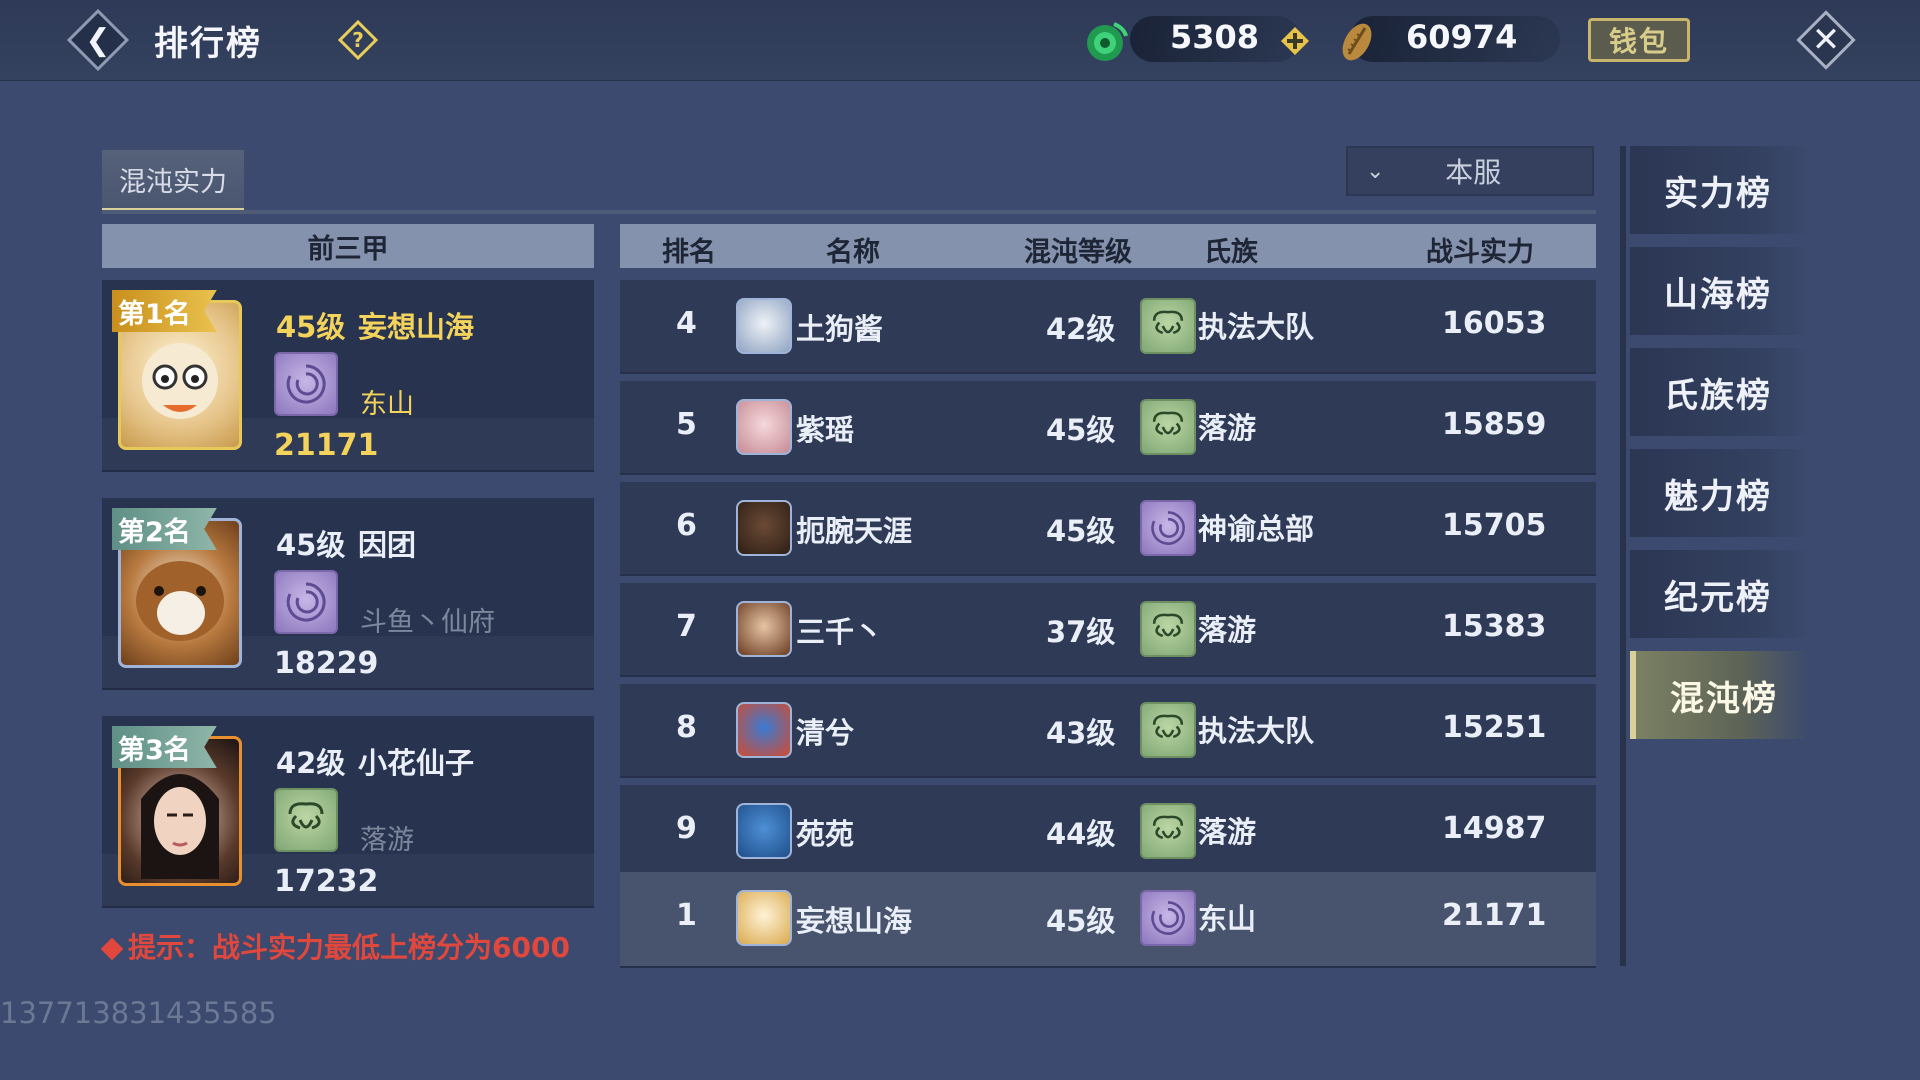 The width and height of the screenshot is (1920, 1080). I want to click on hint-text: 提示：战斗实力最低上榜分为6000, so click(335, 946).